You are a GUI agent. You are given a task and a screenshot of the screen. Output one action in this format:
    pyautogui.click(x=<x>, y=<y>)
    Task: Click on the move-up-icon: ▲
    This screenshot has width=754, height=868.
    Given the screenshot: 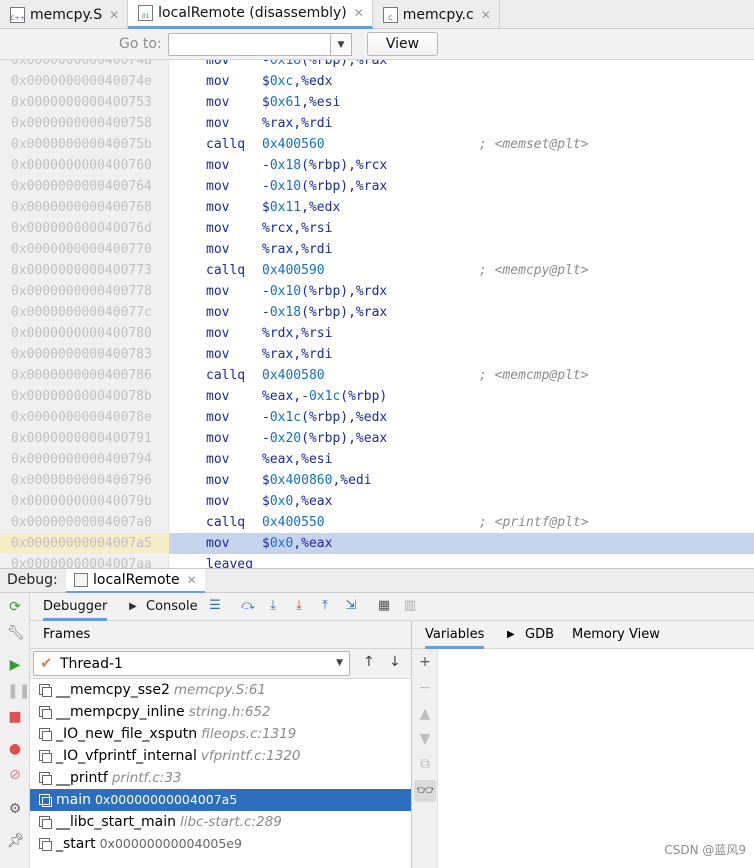 What is the action you would take?
    pyautogui.click(x=425, y=714)
    